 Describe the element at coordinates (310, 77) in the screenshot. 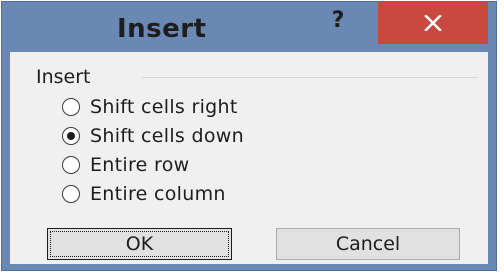

I see `groupbox-divider` at that location.